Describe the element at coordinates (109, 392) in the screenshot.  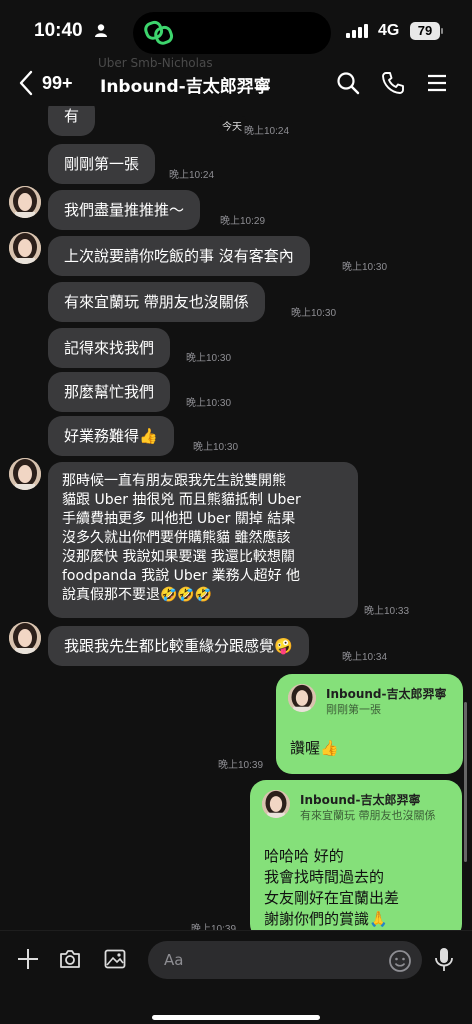
I see `message-bubble: 那麼幫忙我們` at that location.